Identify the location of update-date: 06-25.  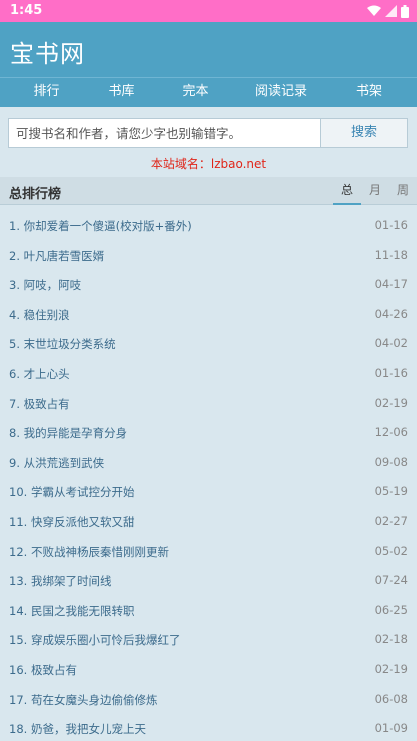
(391, 609).